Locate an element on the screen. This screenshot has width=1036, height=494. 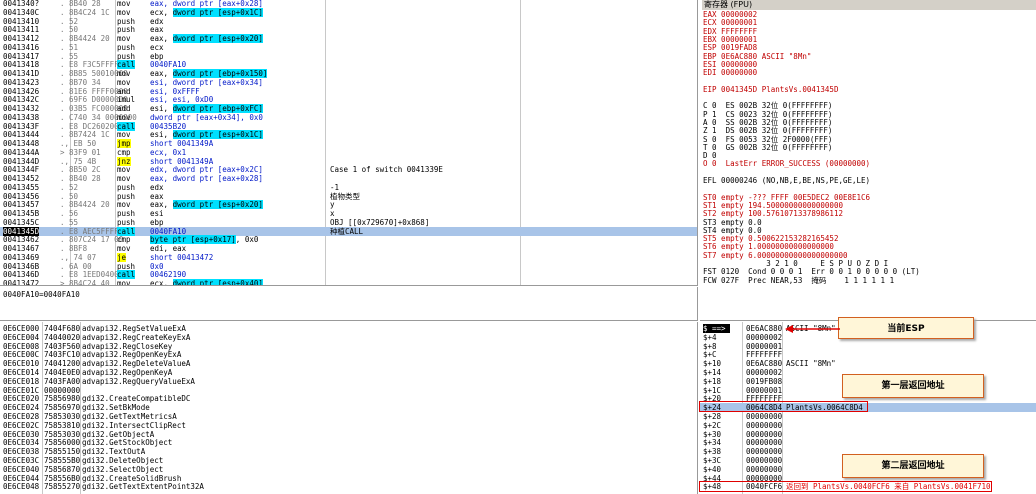
disasm-operand: eax, dword ptr [eax+0x28] is located at coordinates (206, 178).